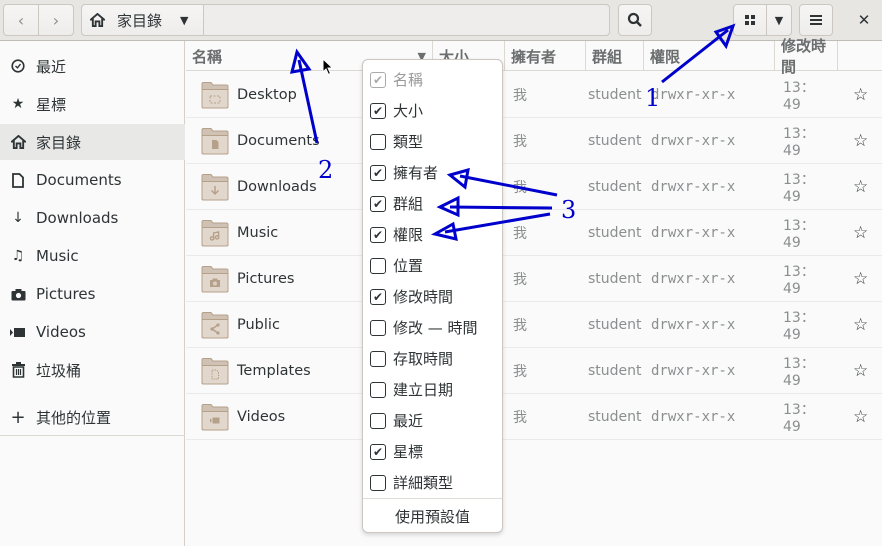 The height and width of the screenshot is (546, 882). What do you see at coordinates (18, 294) in the screenshot?
I see `camera-icon` at bounding box center [18, 294].